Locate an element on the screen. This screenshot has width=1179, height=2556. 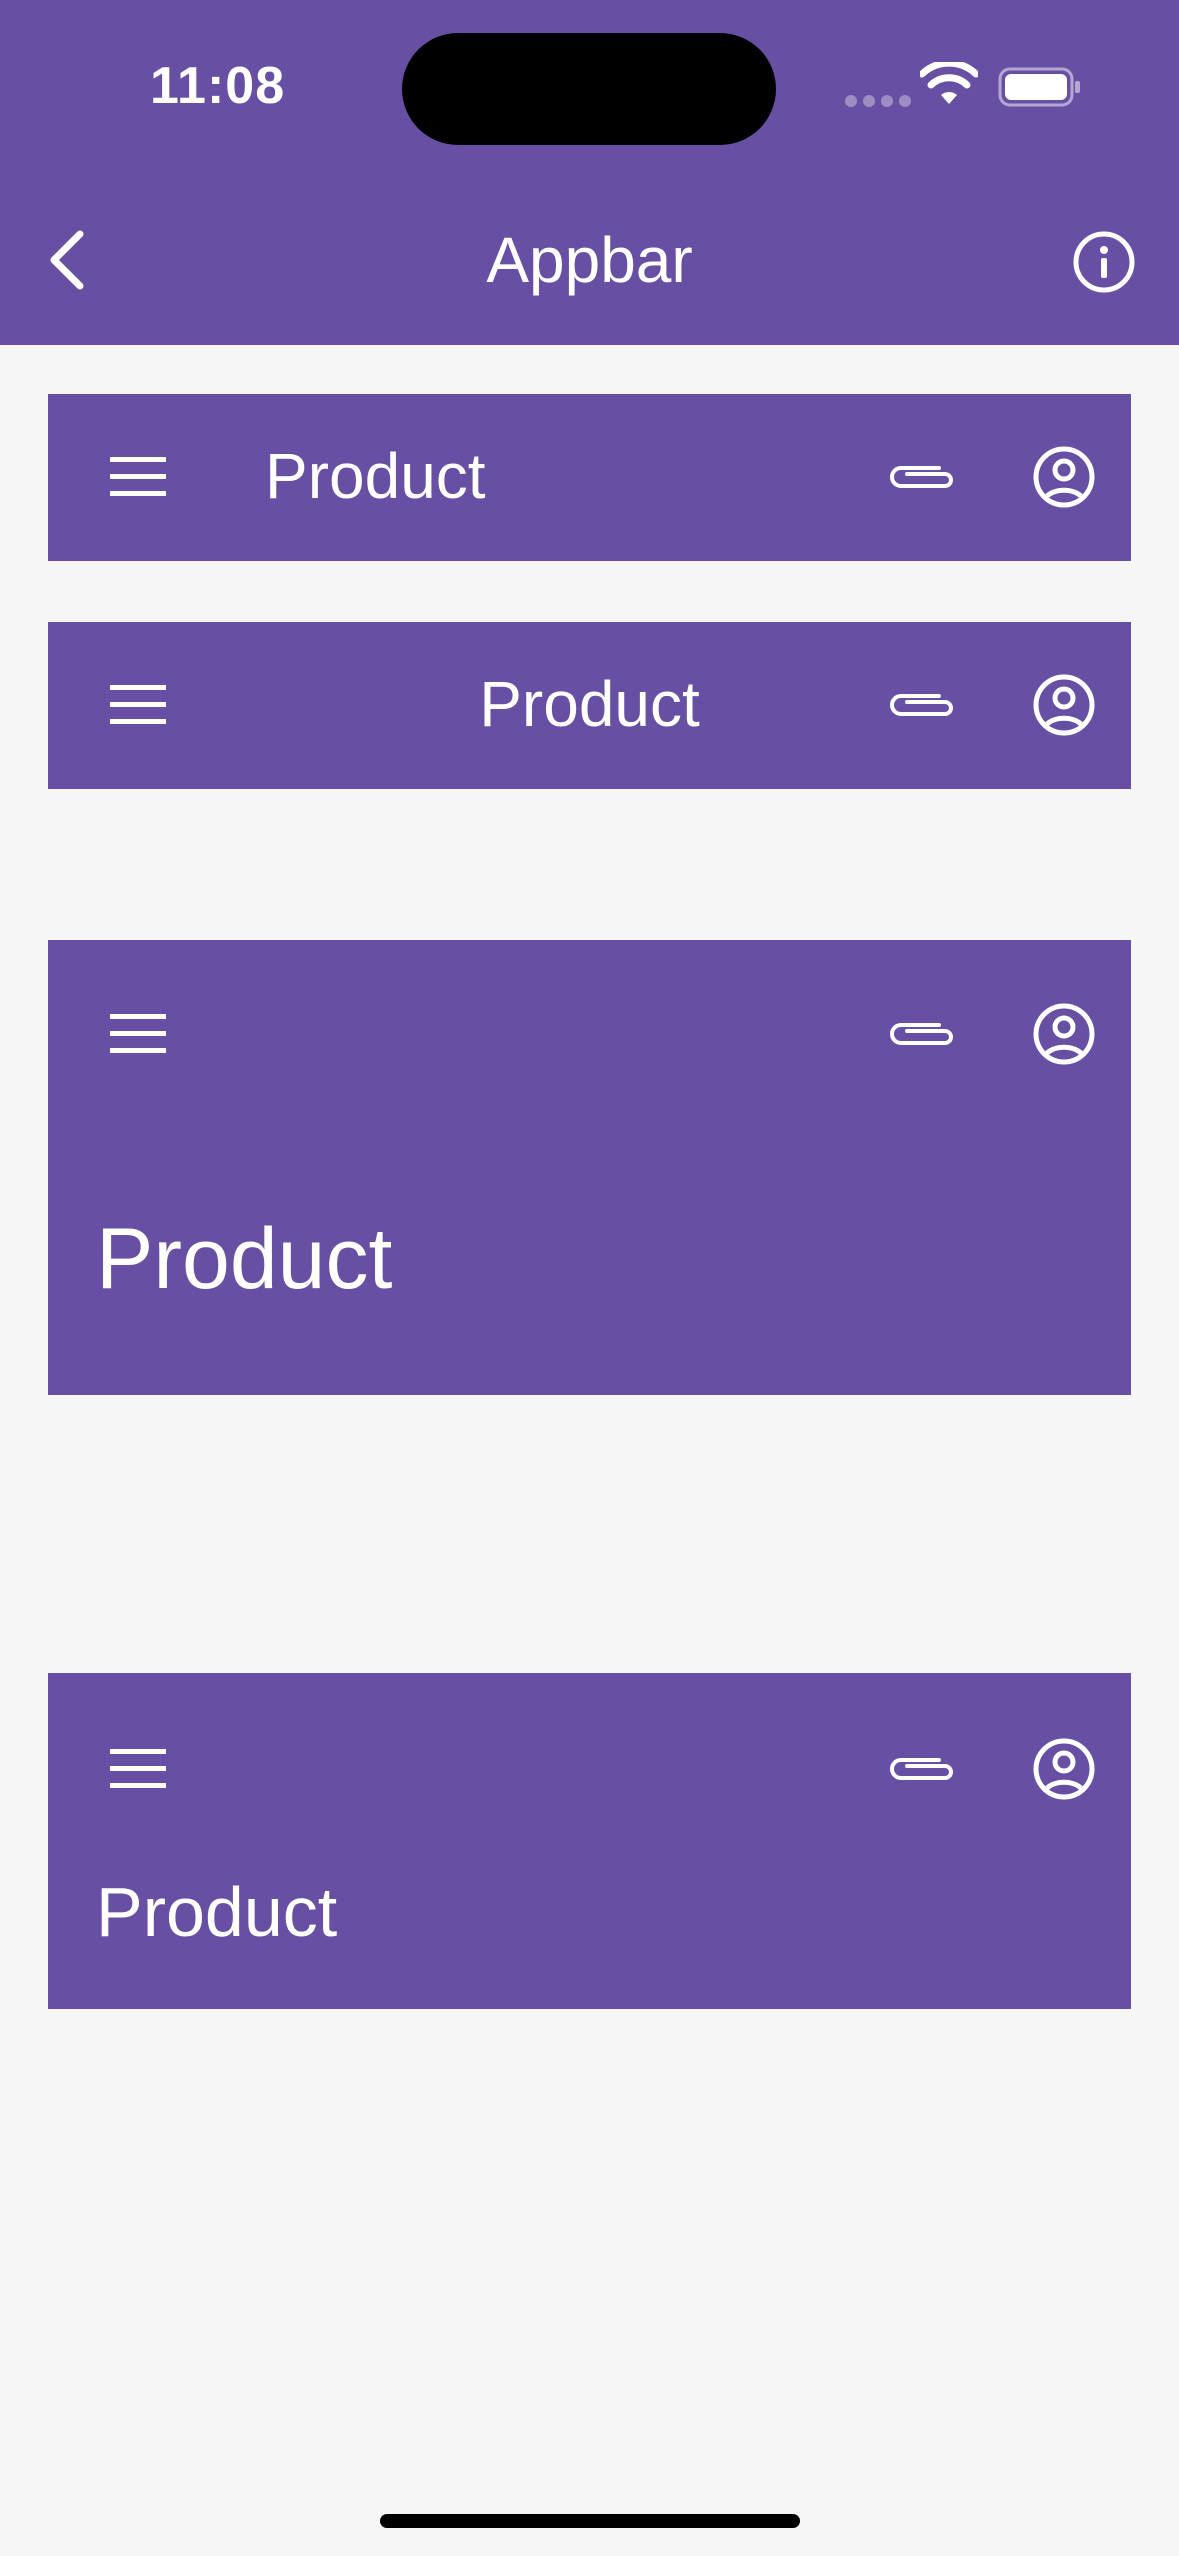
info-icon is located at coordinates (1104, 262).